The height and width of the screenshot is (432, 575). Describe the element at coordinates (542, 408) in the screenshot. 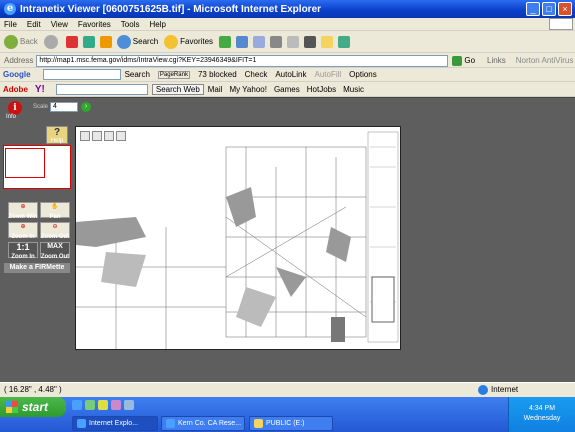

I see `clock: 4:34 PM` at that location.